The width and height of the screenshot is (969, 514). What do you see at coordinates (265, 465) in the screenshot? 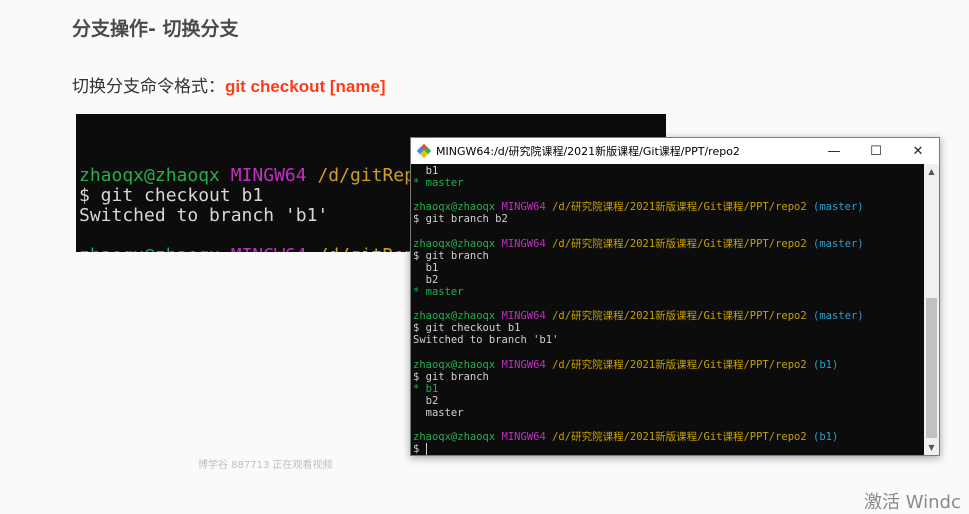
I see `video-watermark: 博学谷 887713 正在观看视频` at bounding box center [265, 465].